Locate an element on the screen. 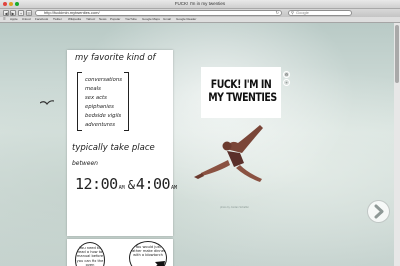 The width and height of the screenshot is (400, 266). bookmark-item: Gmail is located at coordinates (167, 19).